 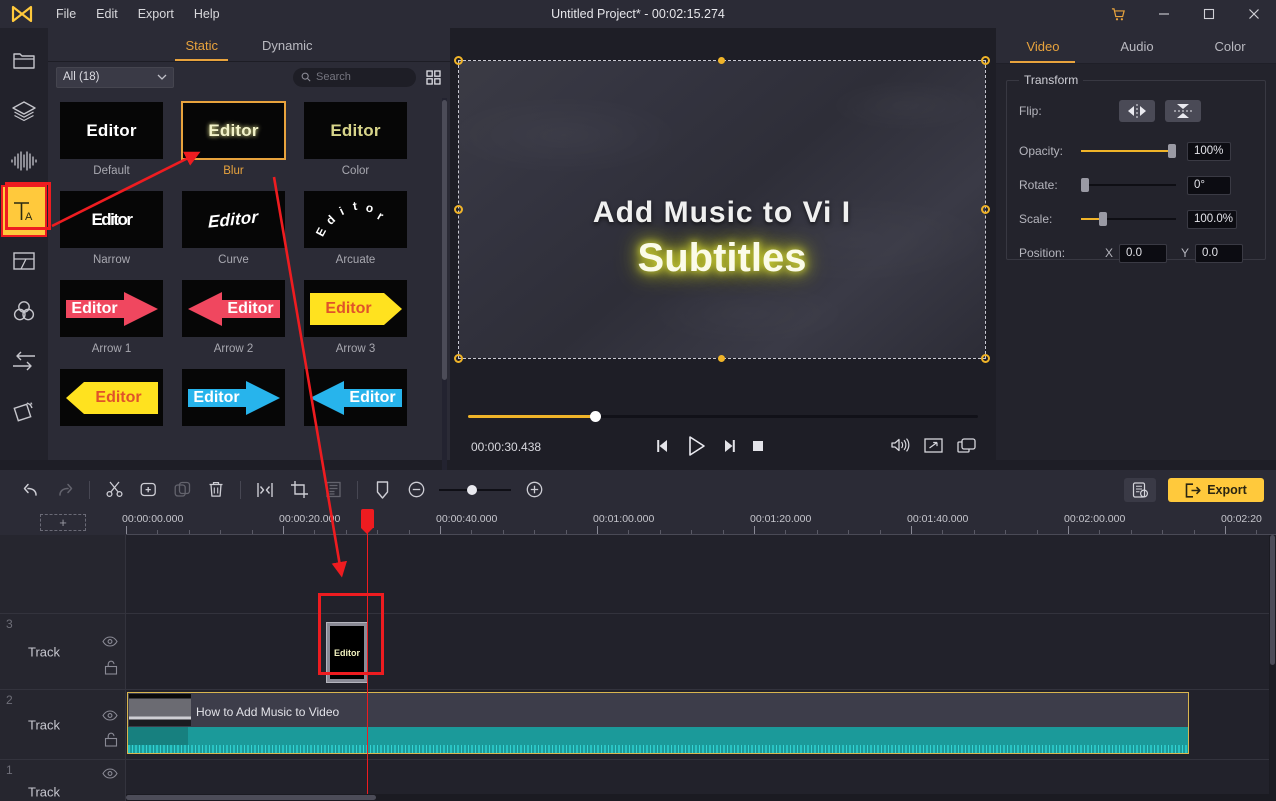 I want to click on export-button: Export, so click(x=1216, y=490).